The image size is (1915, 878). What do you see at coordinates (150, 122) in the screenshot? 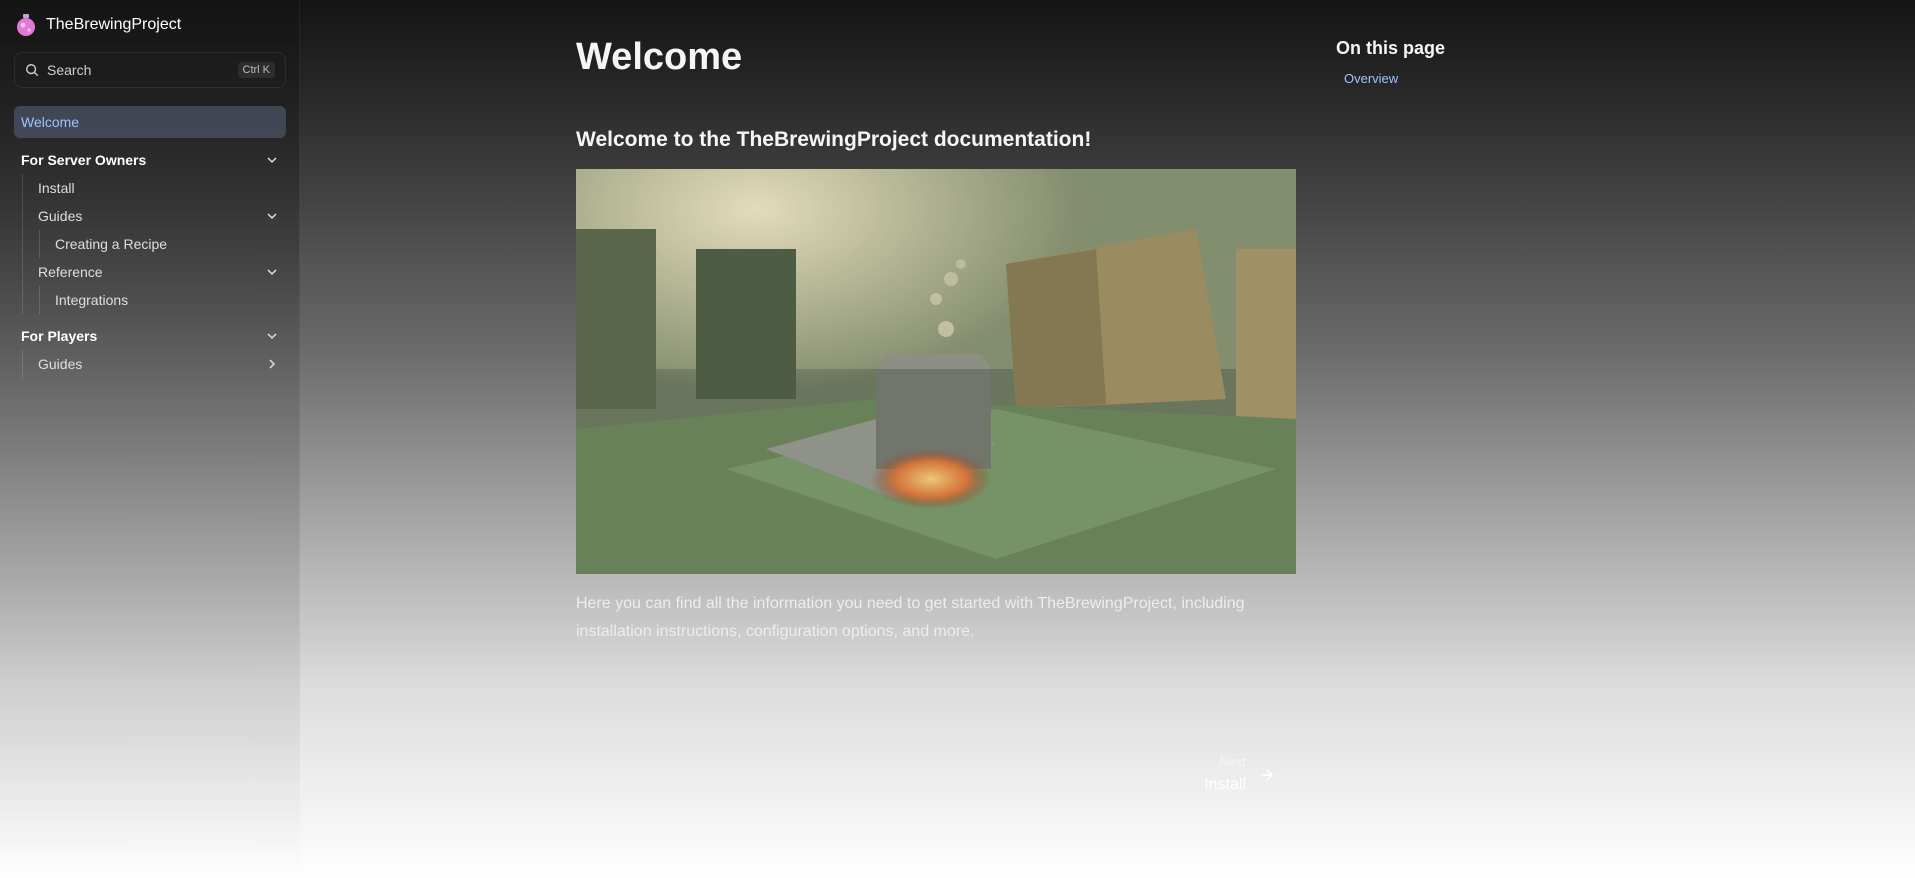
I see `sidebar-item-welcome: Welcome` at bounding box center [150, 122].